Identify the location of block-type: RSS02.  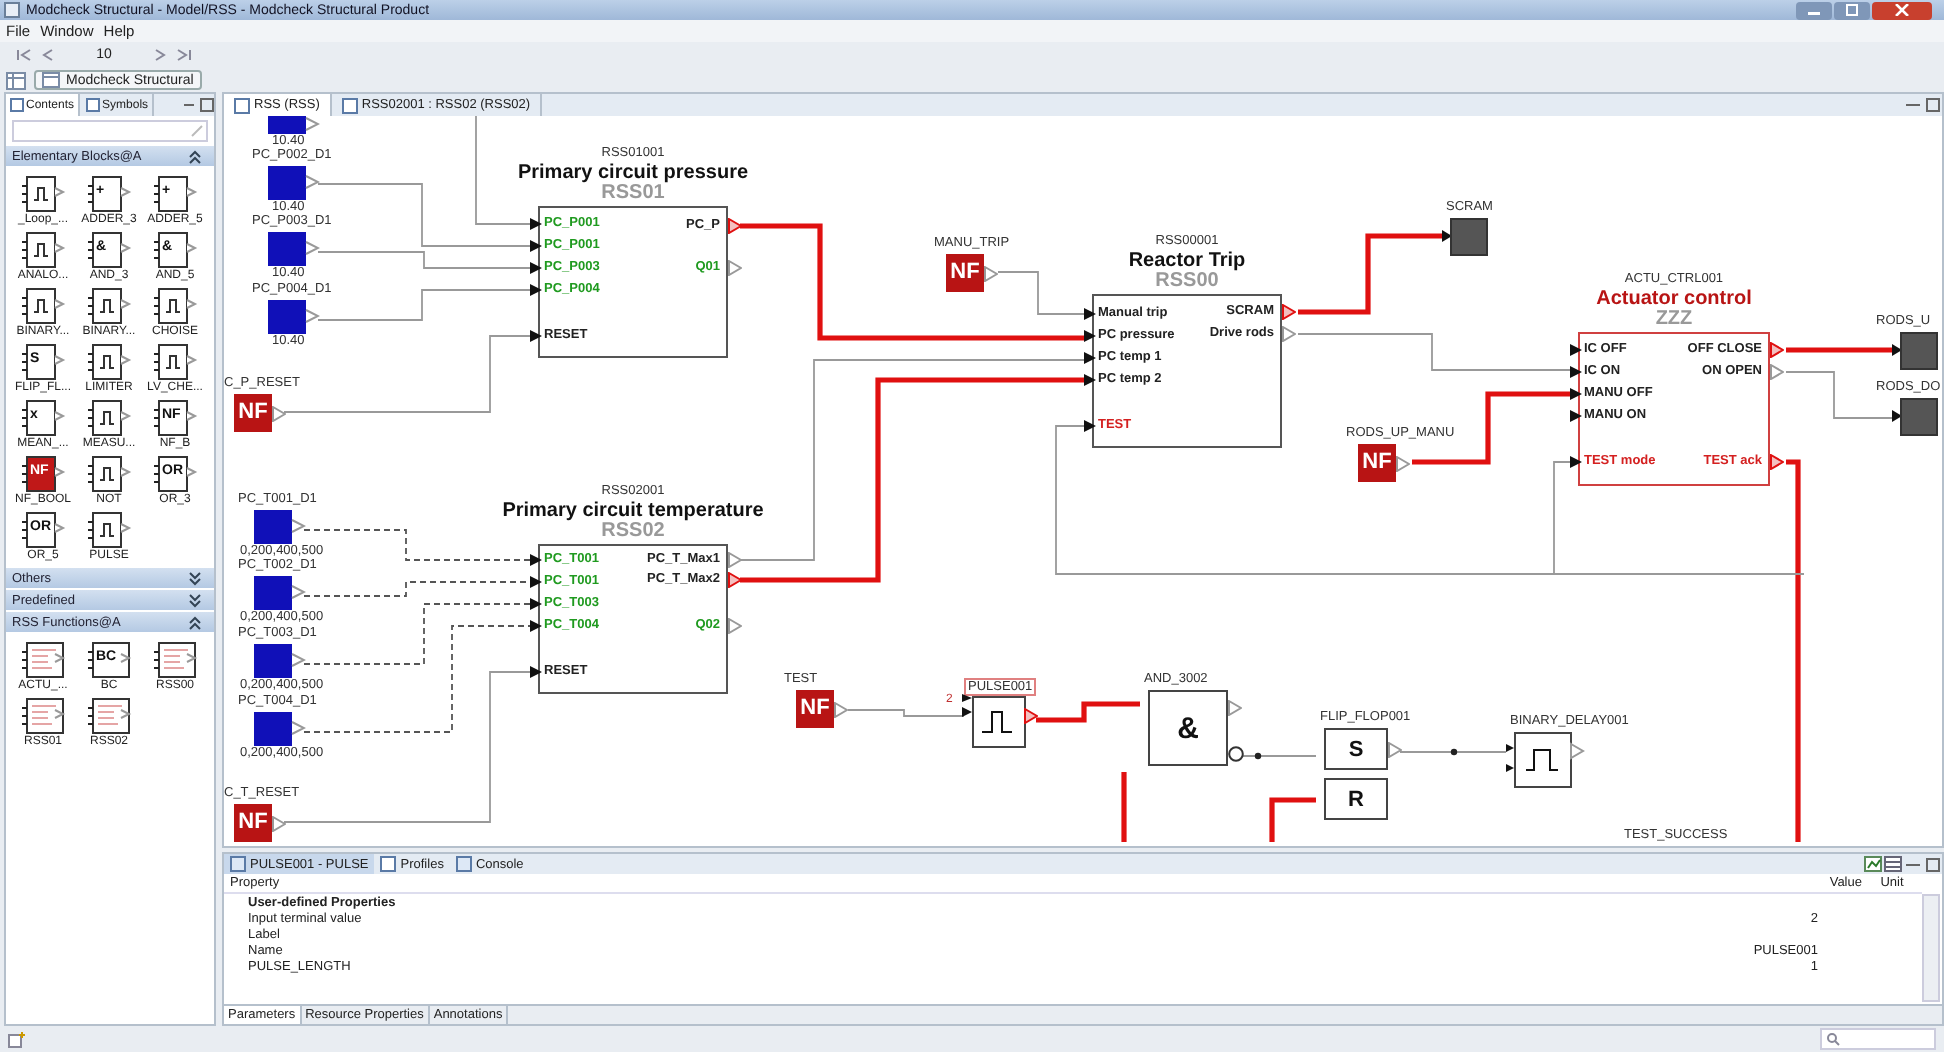
(632, 531).